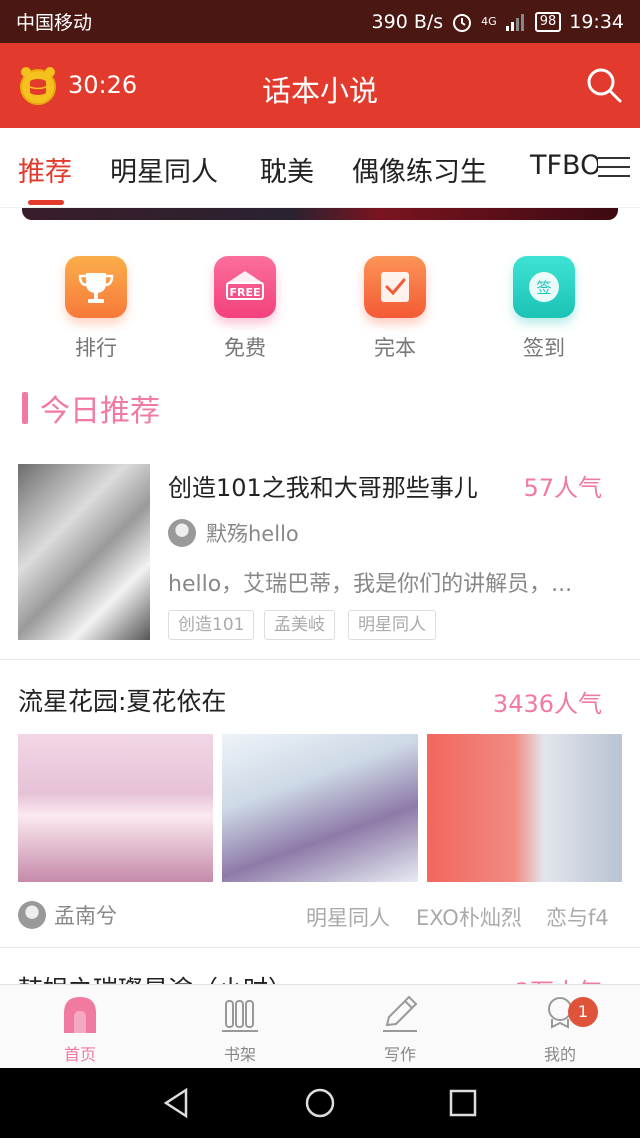 This screenshot has width=640, height=1138. What do you see at coordinates (462, 22) in the screenshot?
I see `alarm-icon` at bounding box center [462, 22].